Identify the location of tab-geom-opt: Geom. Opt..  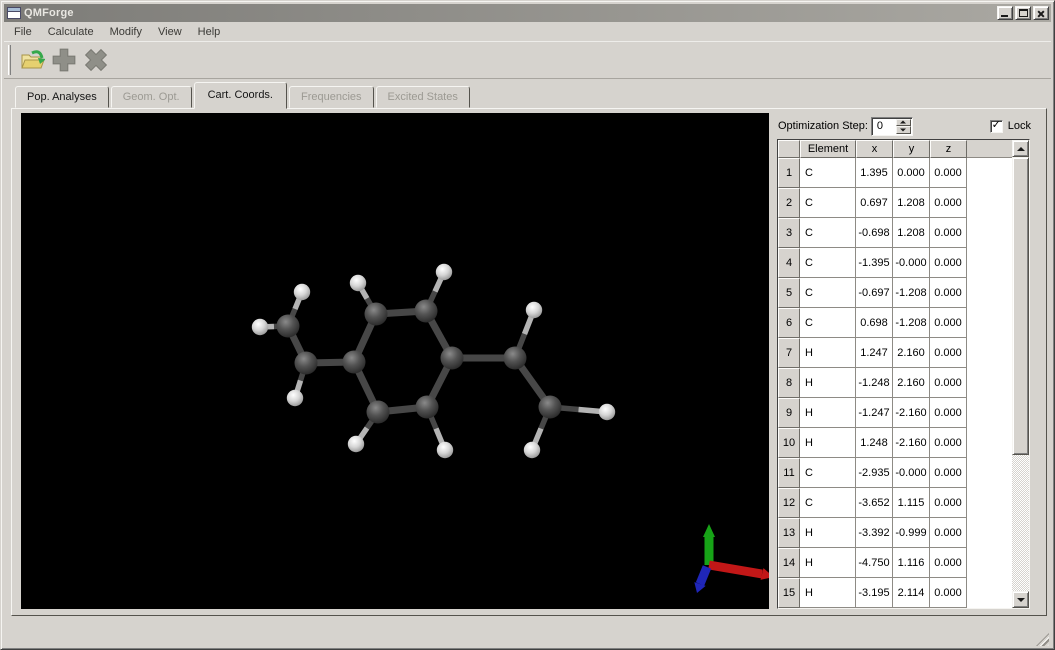
(151, 97).